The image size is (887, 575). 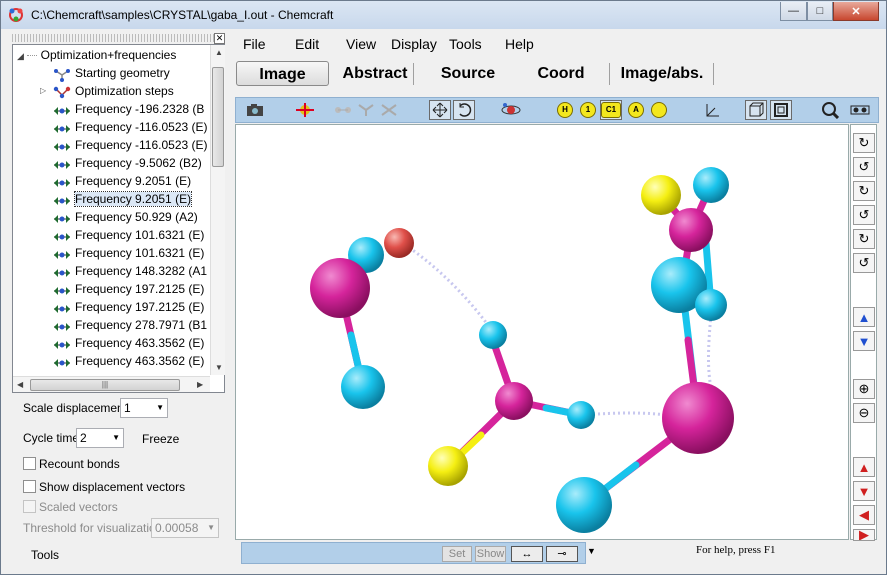 What do you see at coordinates (105, 385) in the screenshot?
I see `horizontal-scroll-thumb: |||` at bounding box center [105, 385].